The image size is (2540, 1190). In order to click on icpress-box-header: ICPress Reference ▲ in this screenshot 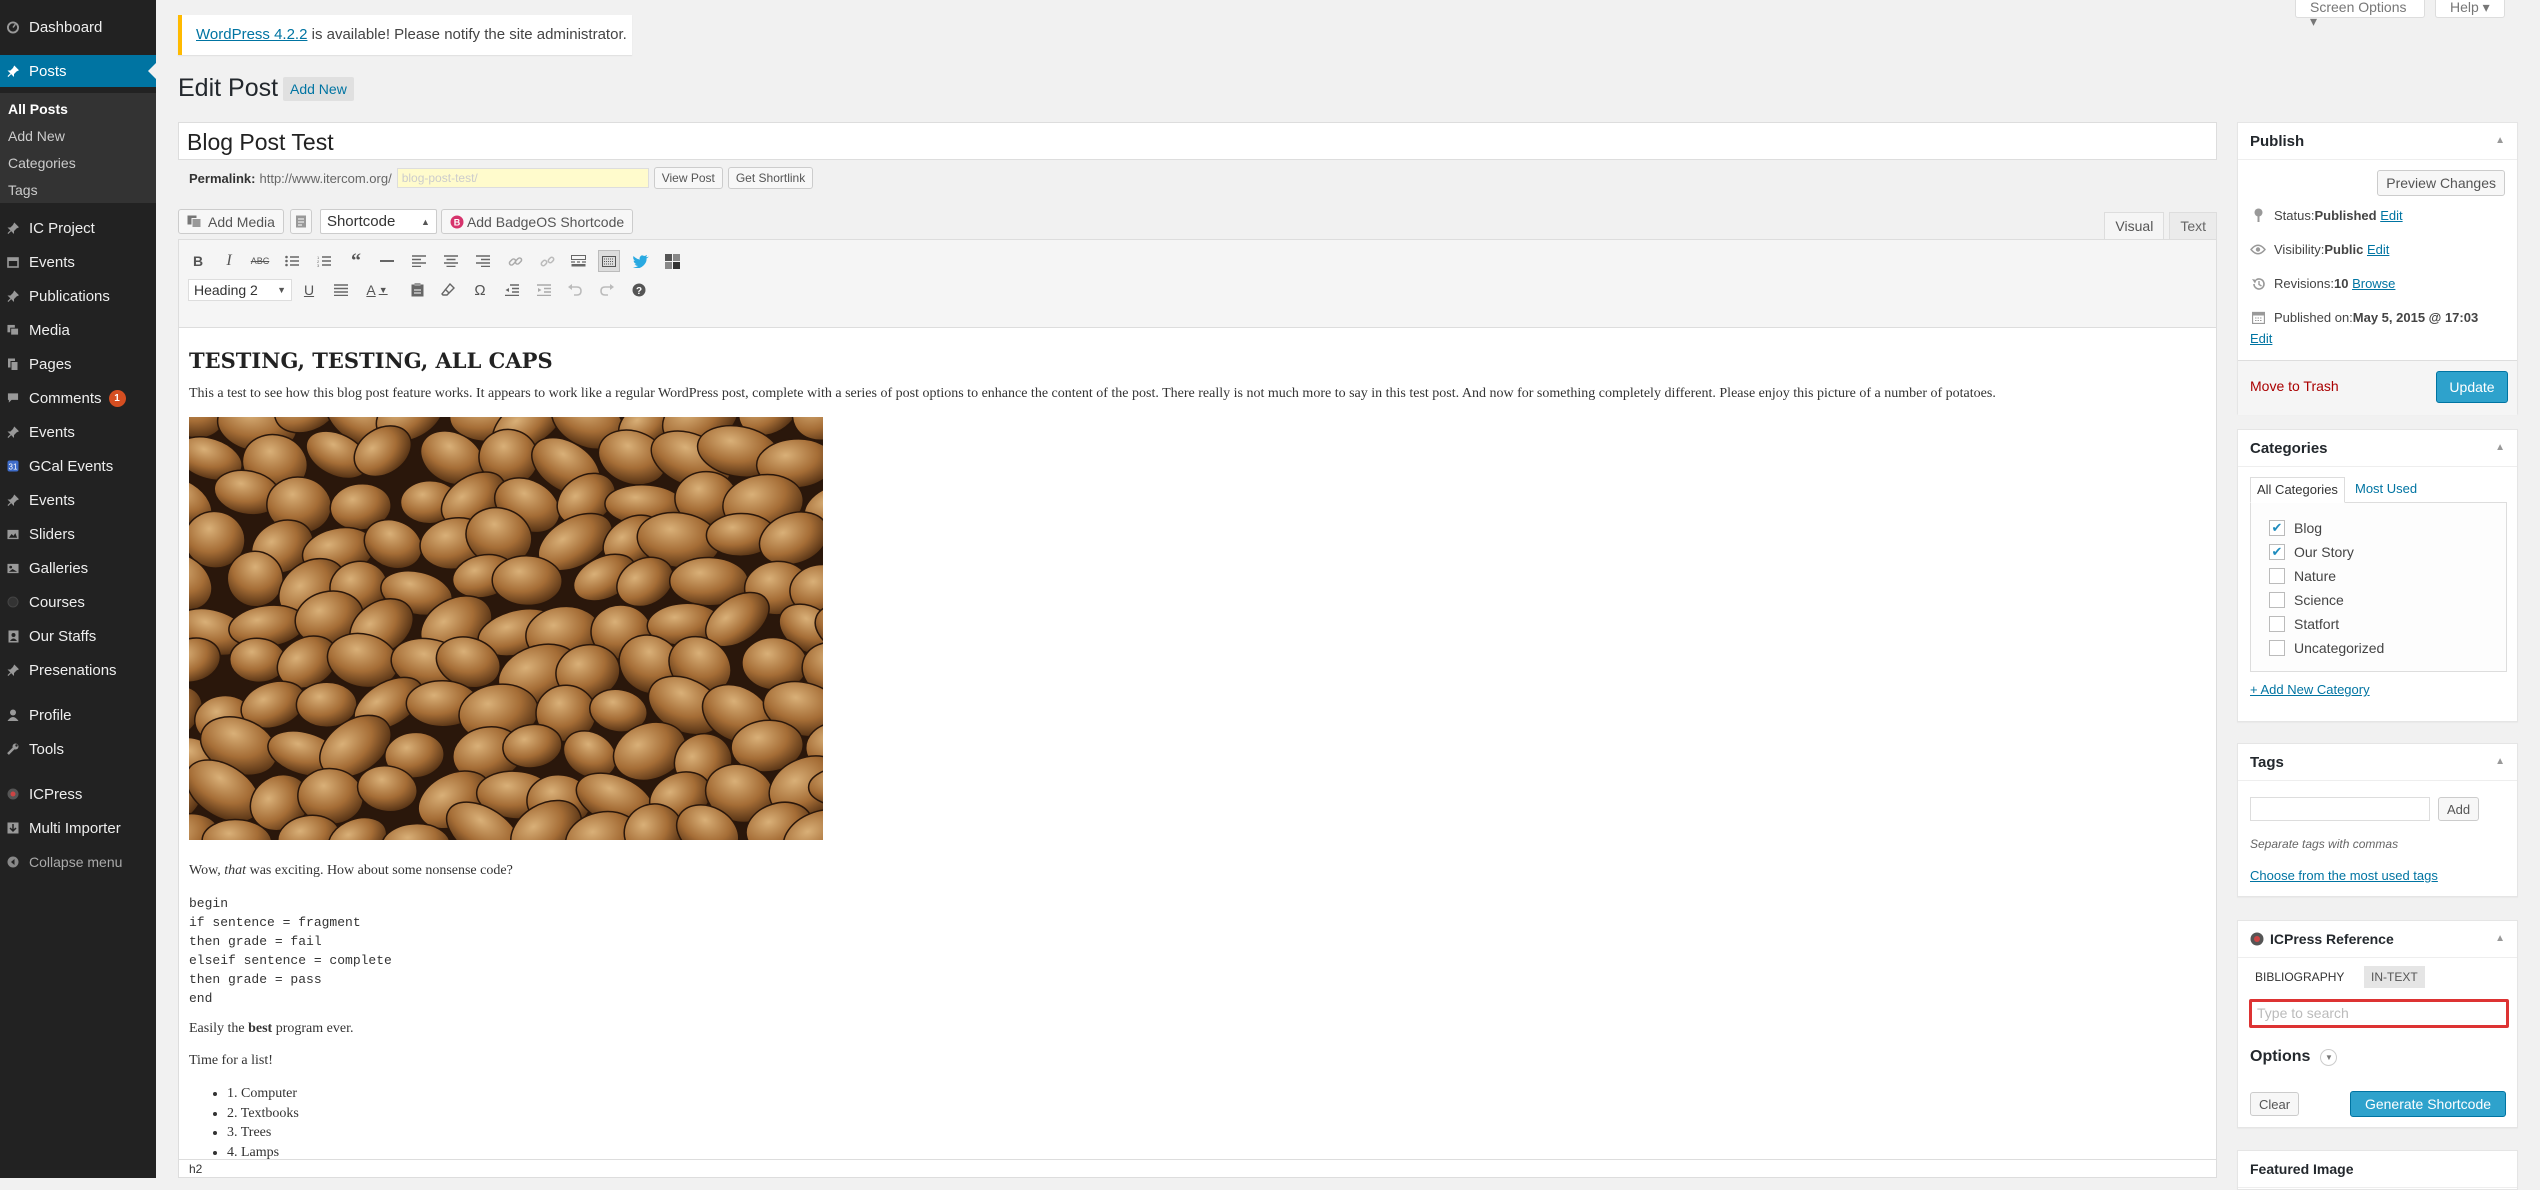, I will do `click(2377, 939)`.